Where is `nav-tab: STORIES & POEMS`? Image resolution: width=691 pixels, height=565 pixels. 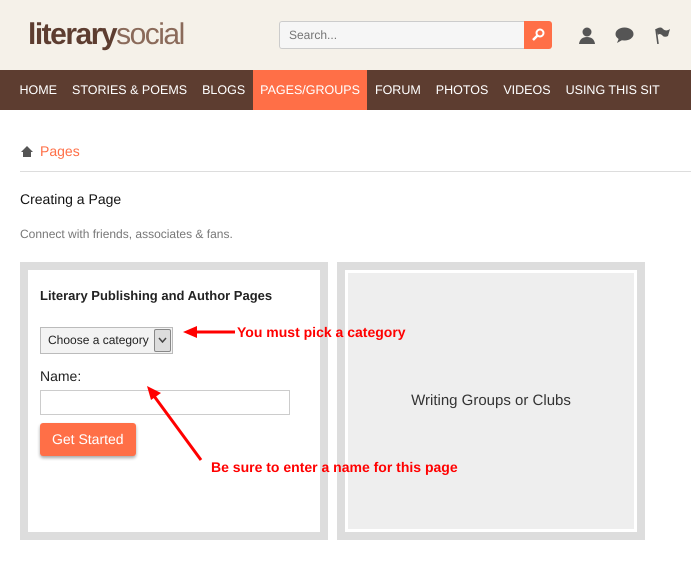 nav-tab: STORIES & POEMS is located at coordinates (129, 90).